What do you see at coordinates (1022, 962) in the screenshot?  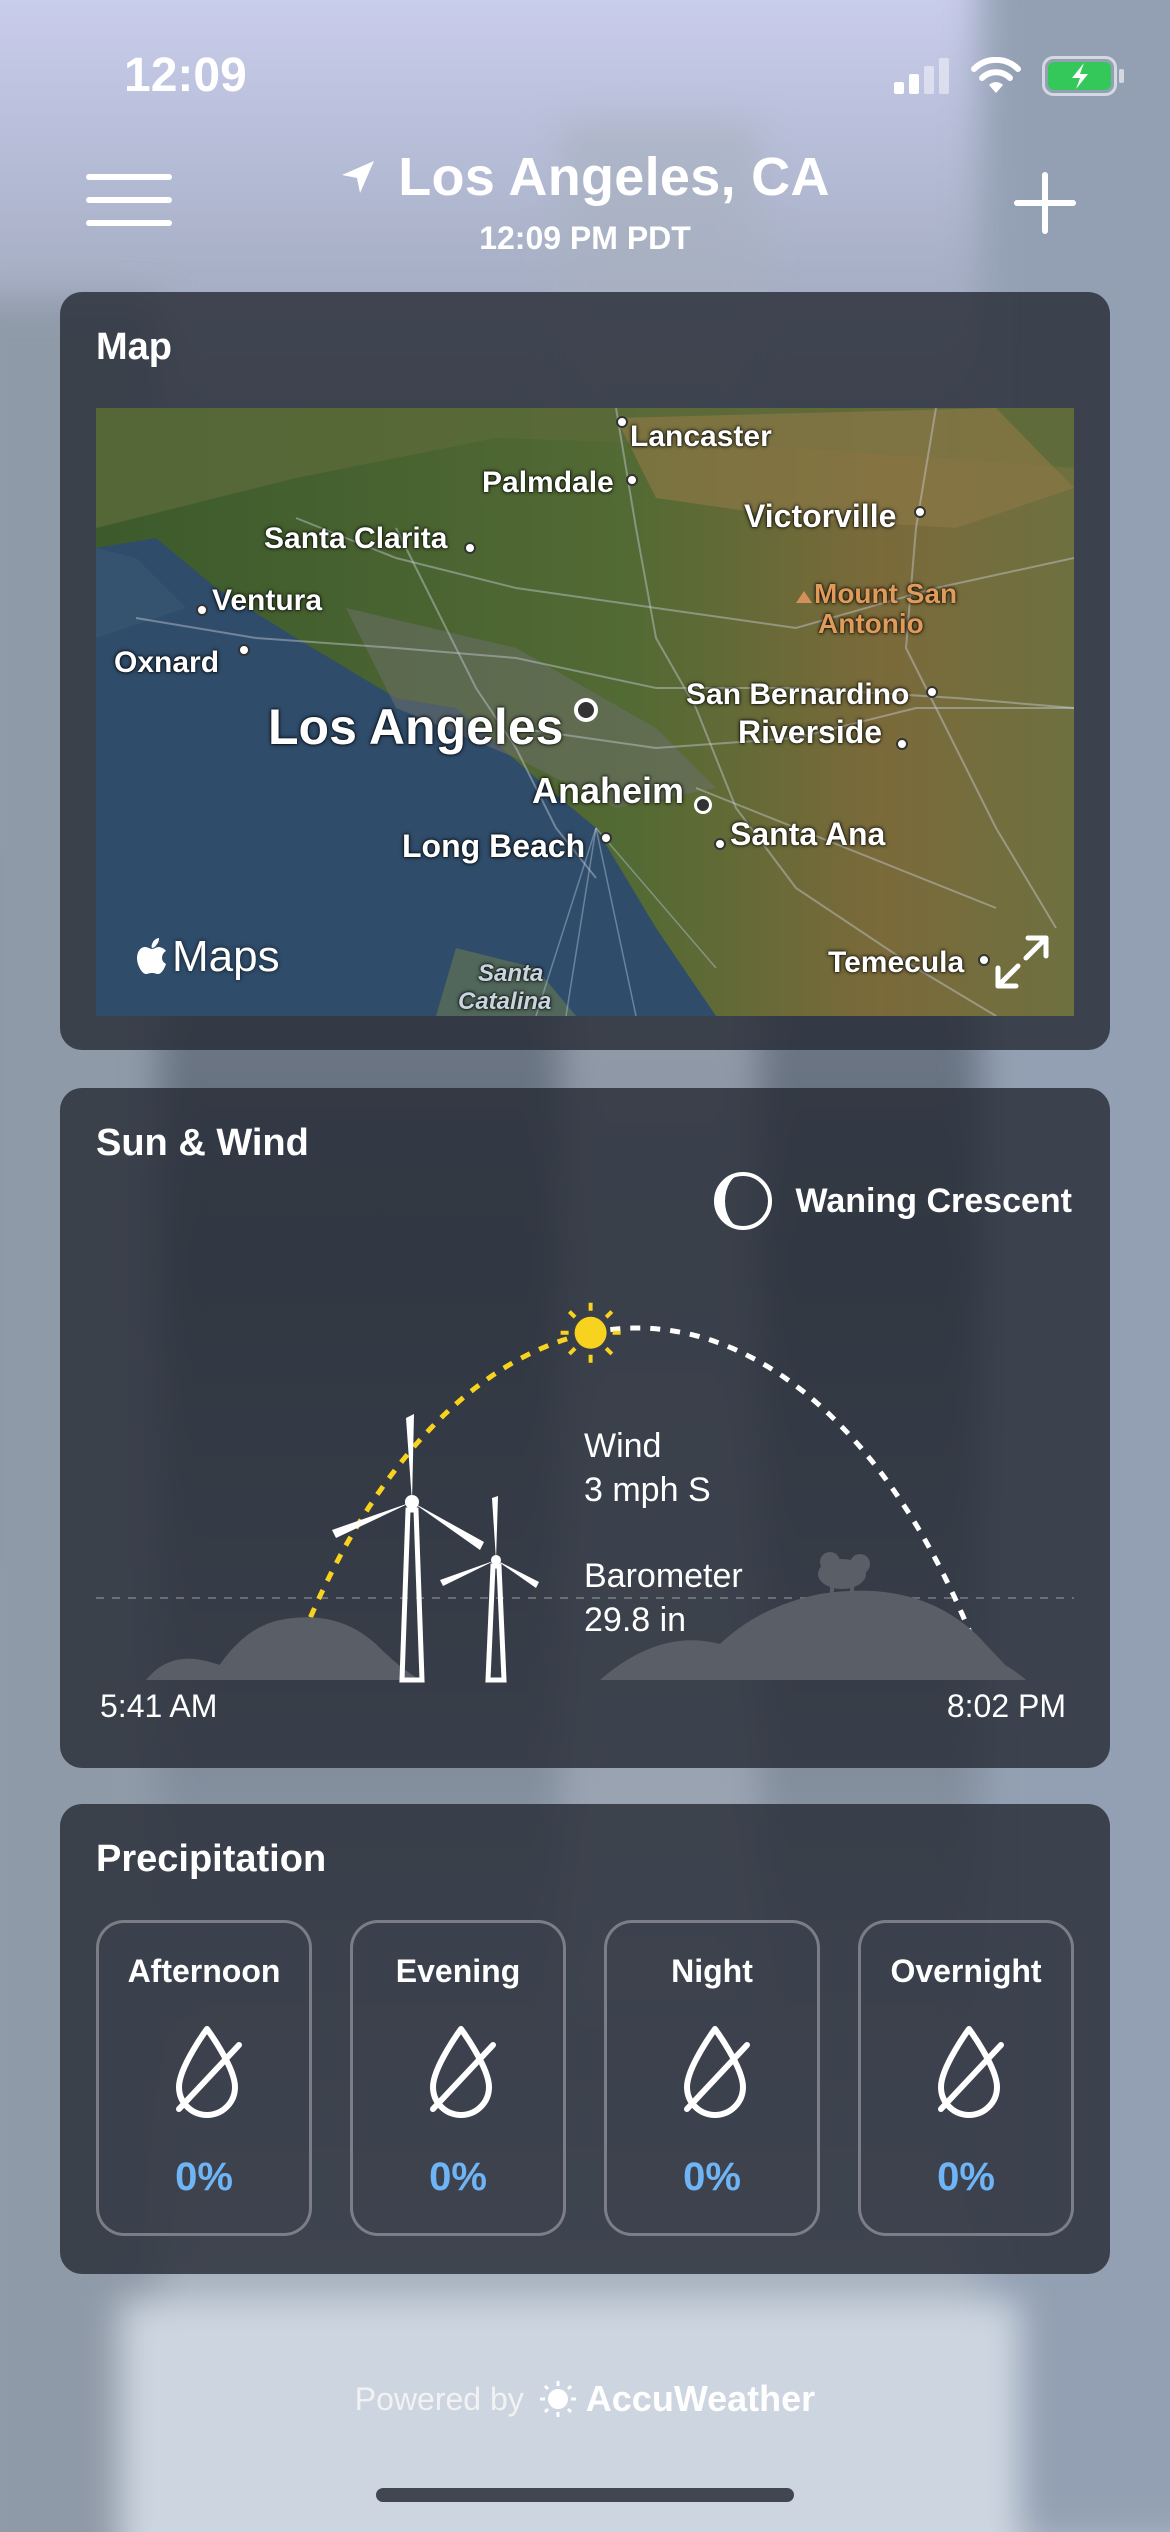 I see `expand-icon` at bounding box center [1022, 962].